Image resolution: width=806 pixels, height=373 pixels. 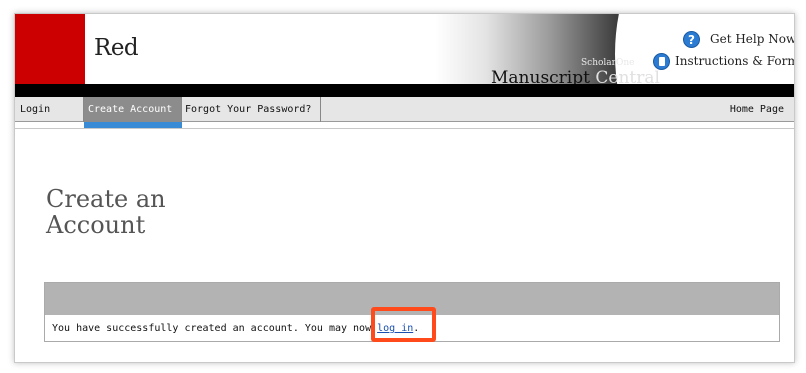 I want to click on product-vendor: ScholarOne, so click(x=608, y=63).